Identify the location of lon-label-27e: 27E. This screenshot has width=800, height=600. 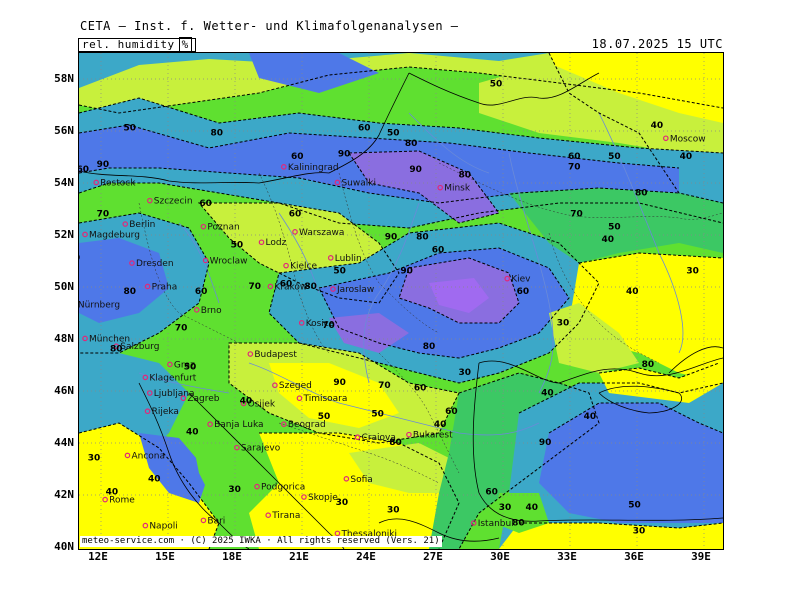
(433, 556).